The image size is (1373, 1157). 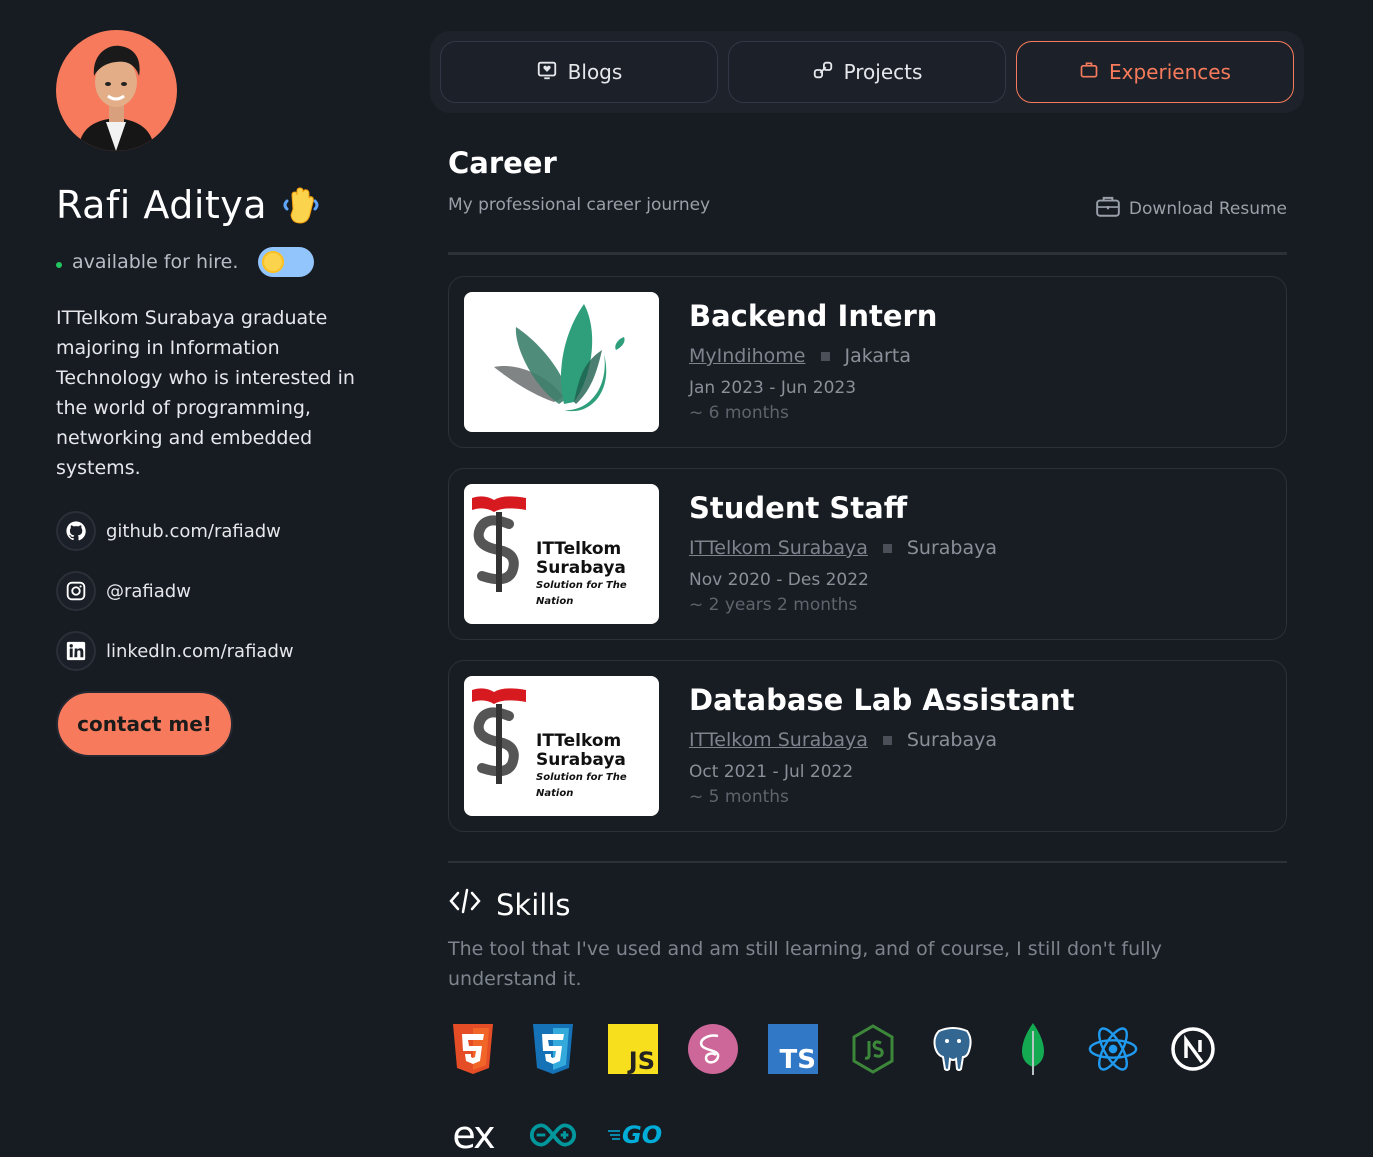 I want to click on instagram-icon, so click(x=76, y=591).